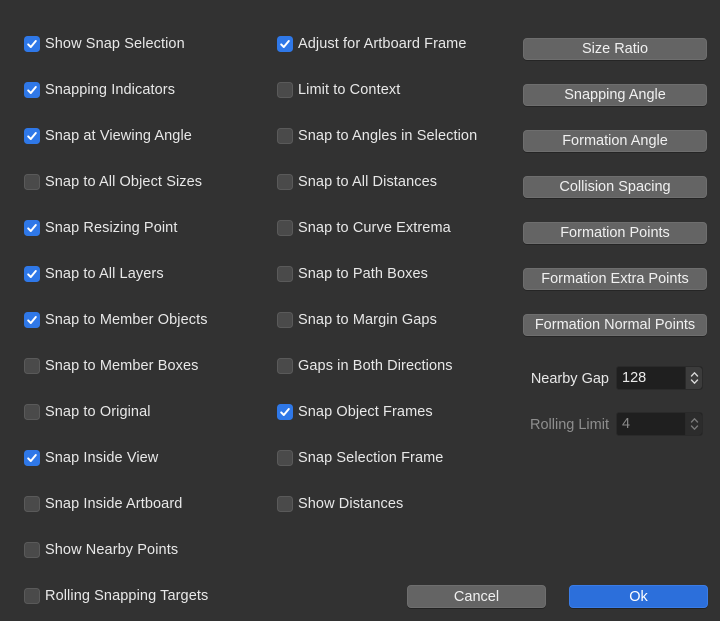 The image size is (720, 621). I want to click on checkbox-row-snap-to-margin-gaps: Snap to Margin Gaps, so click(357, 320).